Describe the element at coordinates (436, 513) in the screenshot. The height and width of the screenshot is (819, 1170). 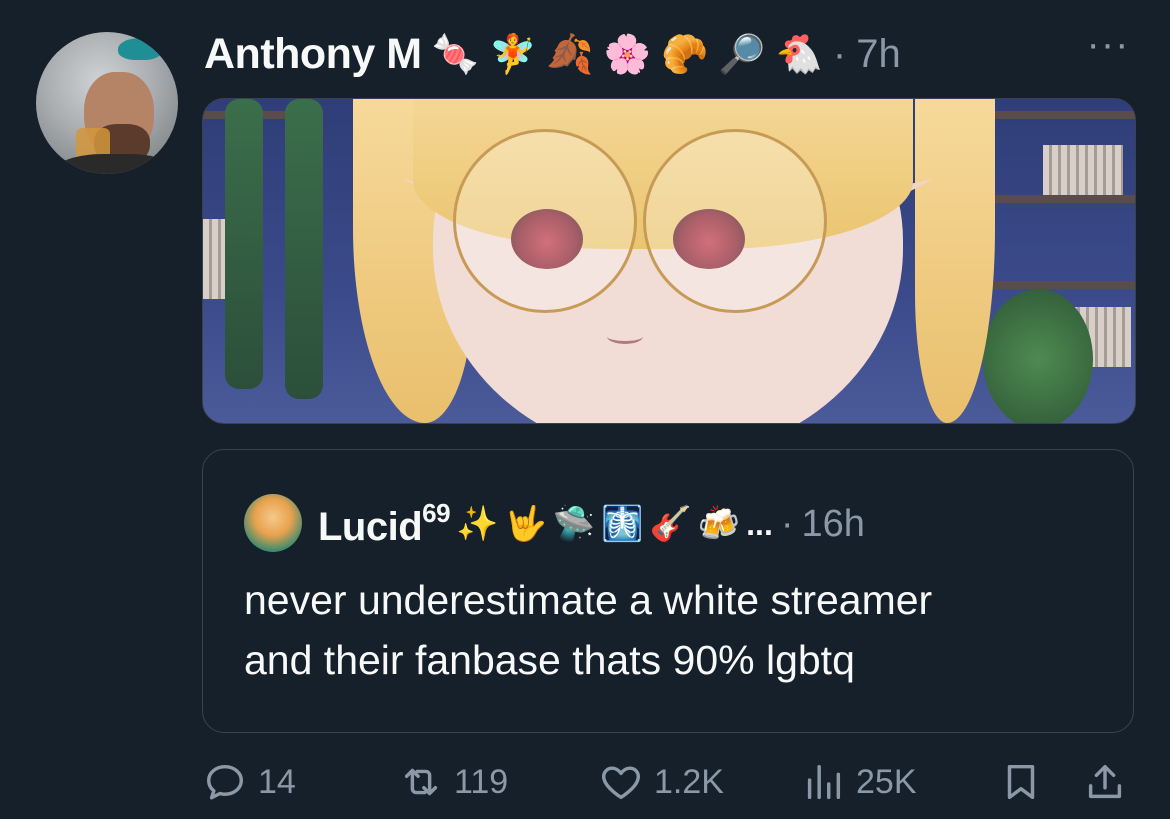
I see `quote-author-superscript: 69` at that location.